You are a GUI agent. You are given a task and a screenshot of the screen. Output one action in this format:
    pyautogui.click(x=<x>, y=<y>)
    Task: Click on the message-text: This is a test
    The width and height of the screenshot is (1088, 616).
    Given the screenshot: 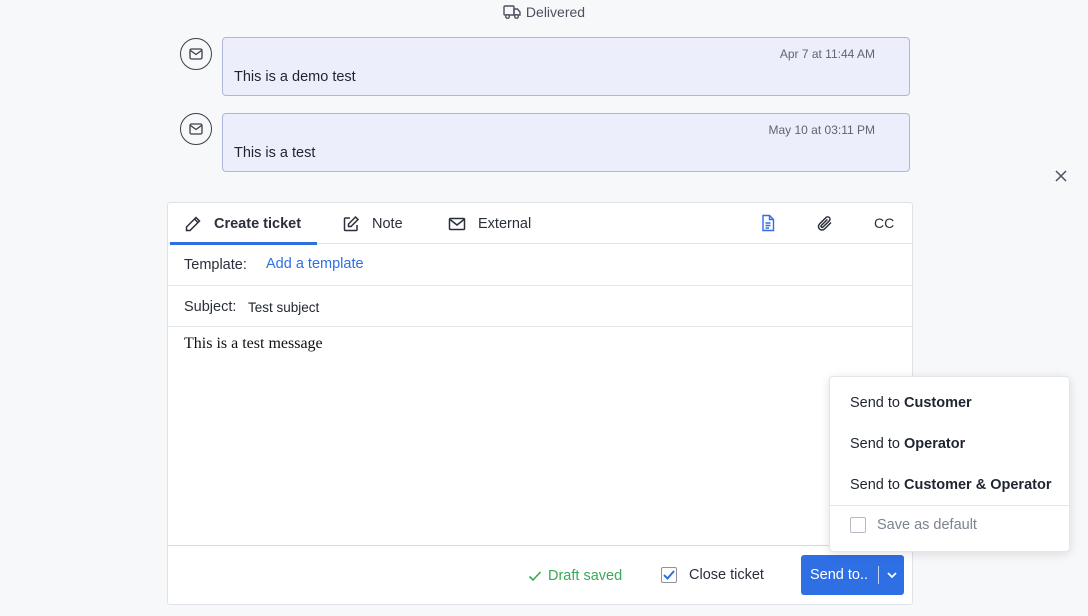 What is the action you would take?
    pyautogui.click(x=275, y=153)
    